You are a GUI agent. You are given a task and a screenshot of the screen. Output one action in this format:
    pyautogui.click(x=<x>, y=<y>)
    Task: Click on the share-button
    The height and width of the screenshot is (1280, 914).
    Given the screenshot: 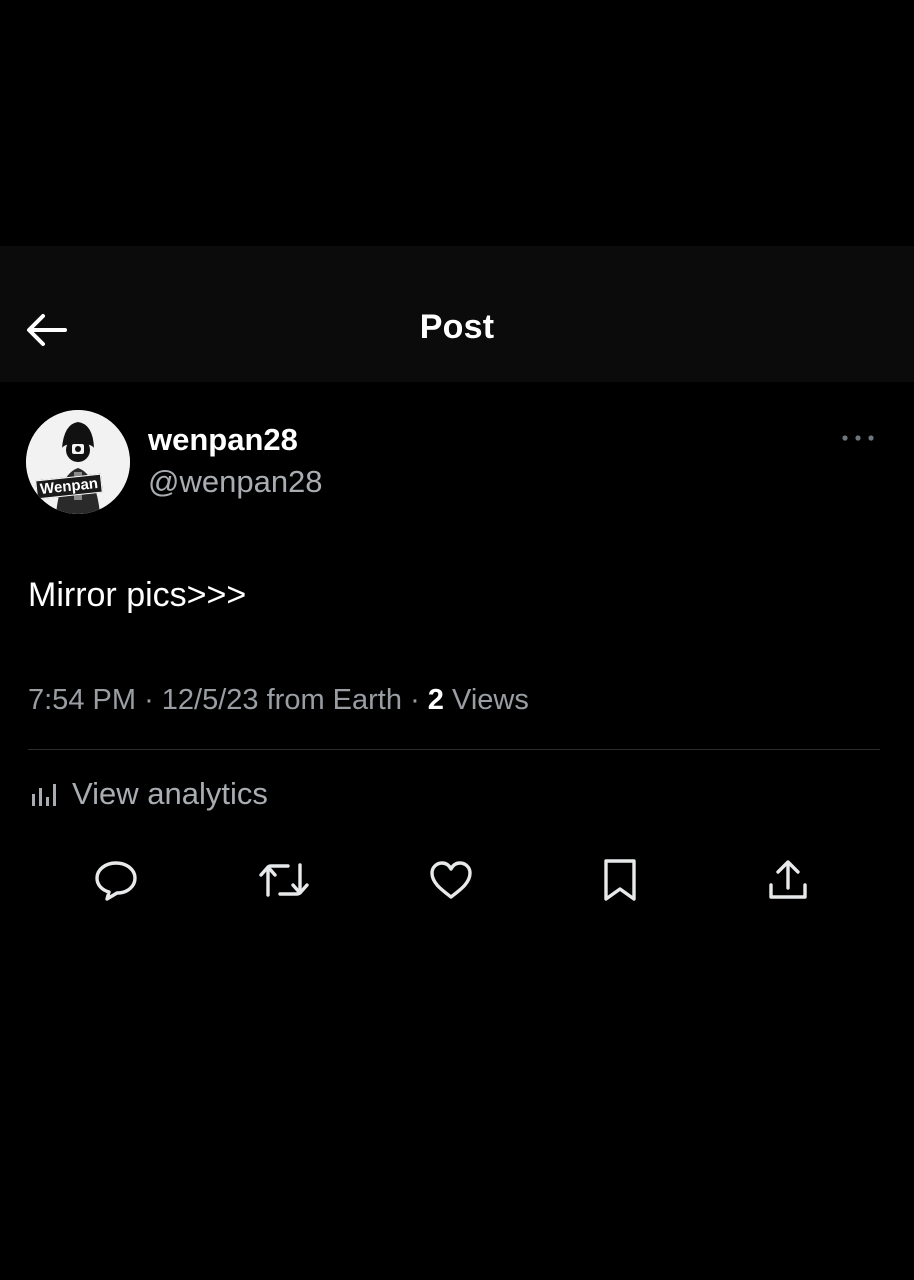 What is the action you would take?
    pyautogui.click(x=788, y=880)
    